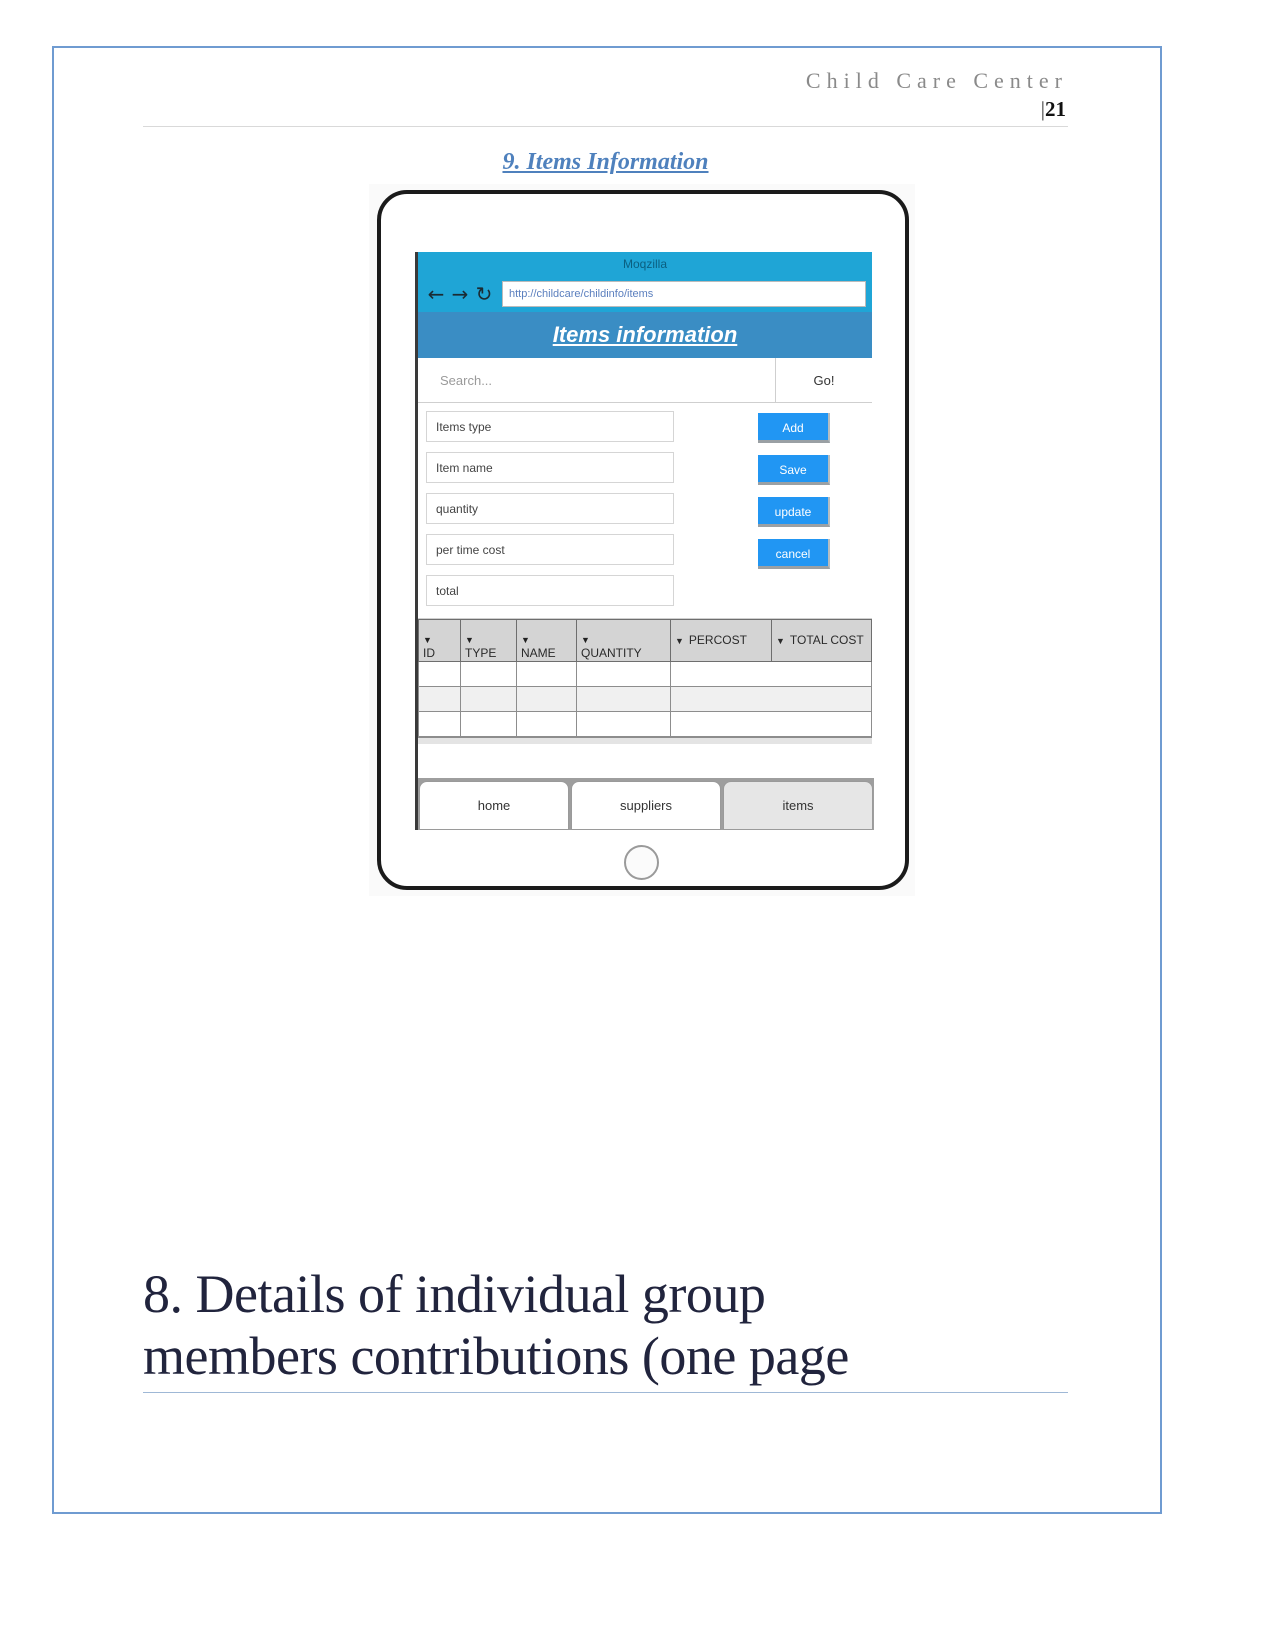 Image resolution: width=1275 pixels, height=1651 pixels. I want to click on column-label-id: ID, so click(429, 653).